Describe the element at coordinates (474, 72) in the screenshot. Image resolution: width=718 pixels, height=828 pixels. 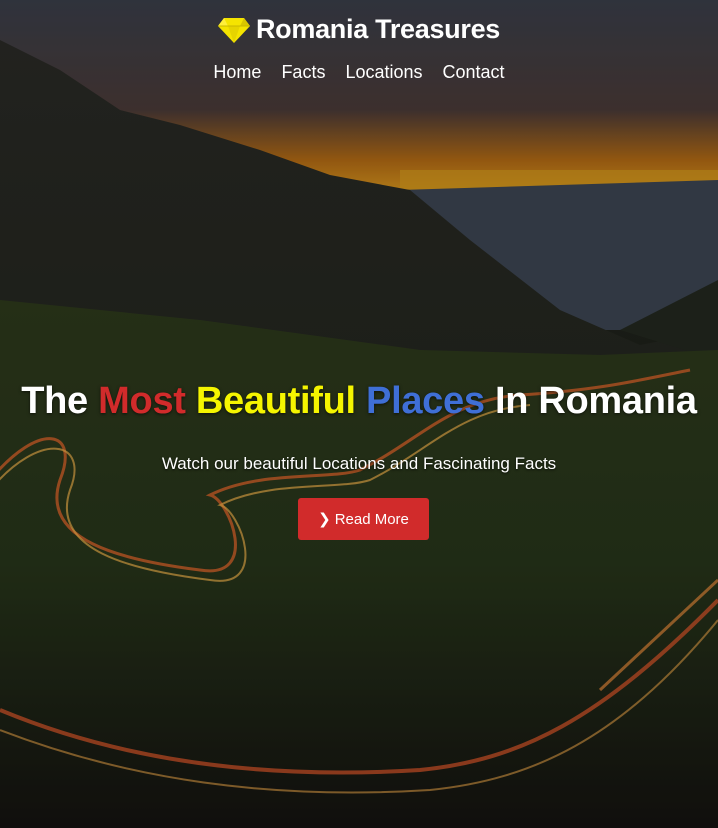
I see `nav-item-contact: Contact` at that location.